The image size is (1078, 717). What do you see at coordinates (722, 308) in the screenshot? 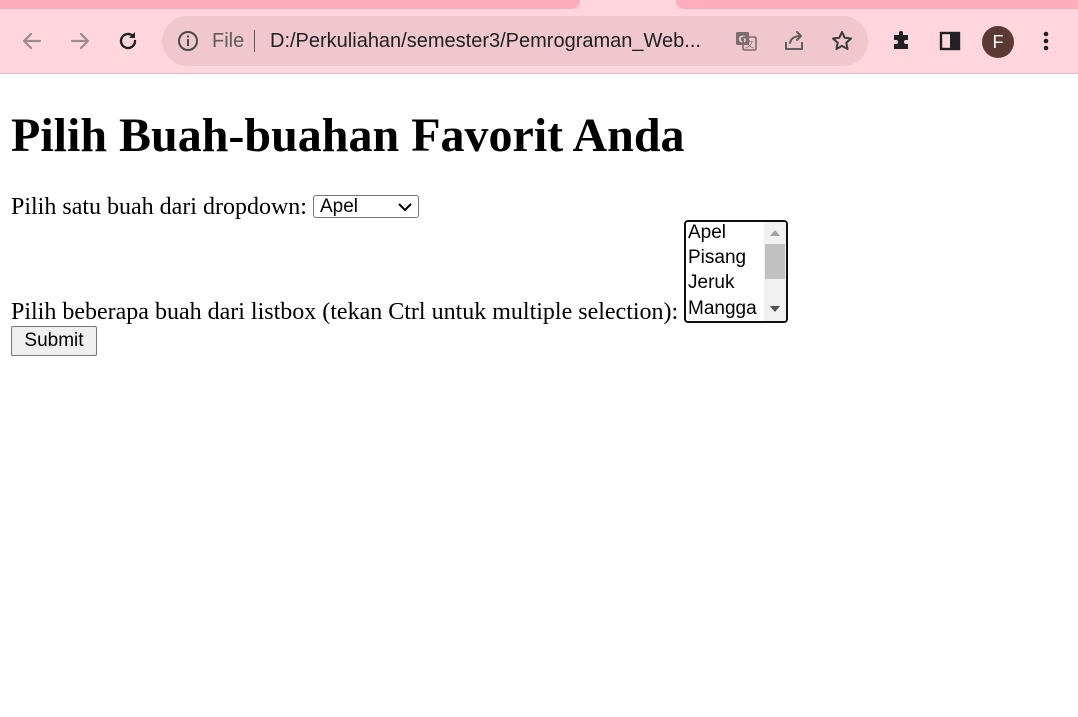
I see `listbox-option: Mangga` at bounding box center [722, 308].